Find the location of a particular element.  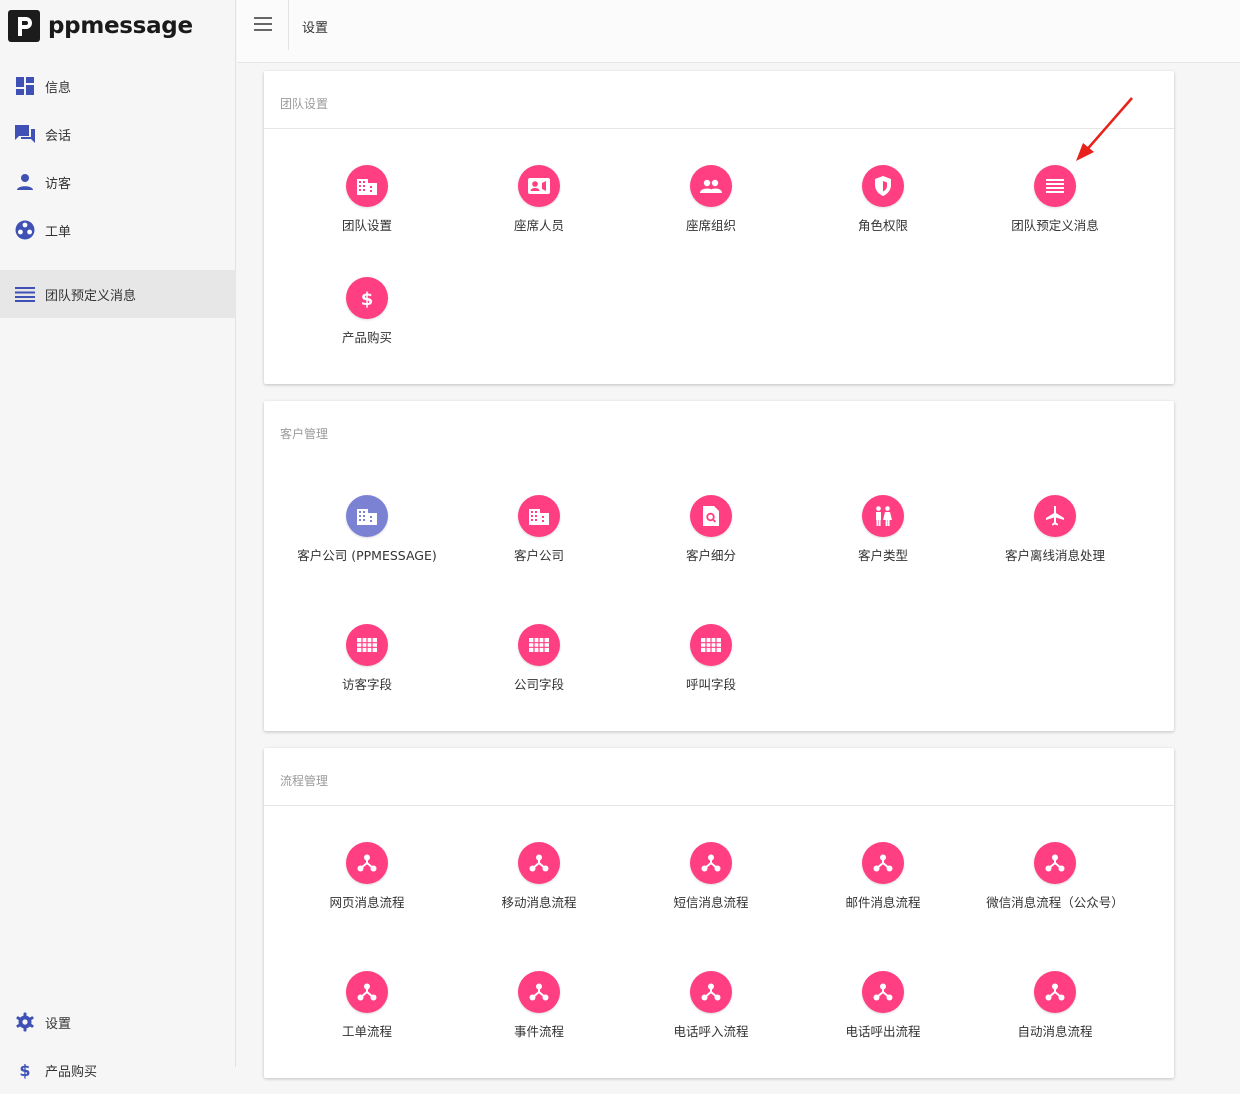

person-icon is located at coordinates (25, 182).